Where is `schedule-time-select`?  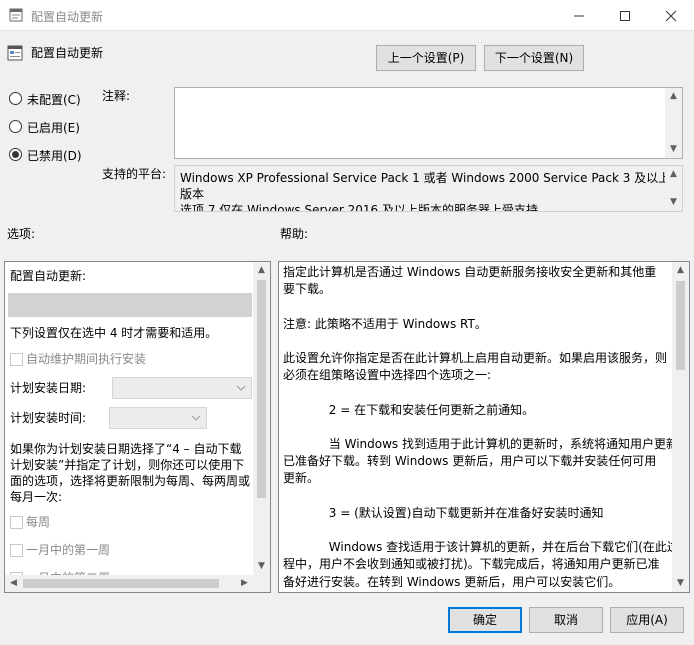 schedule-time-select is located at coordinates (158, 418).